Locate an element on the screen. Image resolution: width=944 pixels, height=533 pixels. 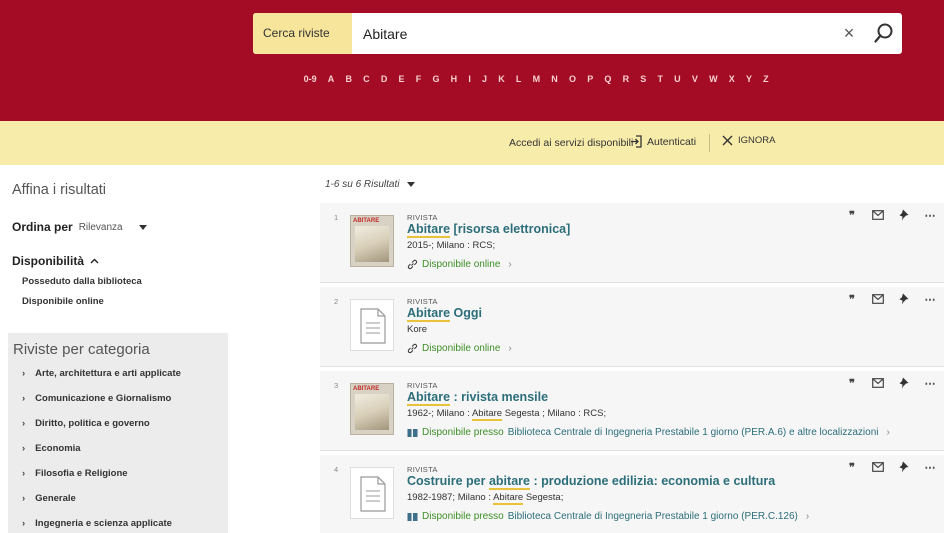
meta-text: Kore is located at coordinates (417, 329).